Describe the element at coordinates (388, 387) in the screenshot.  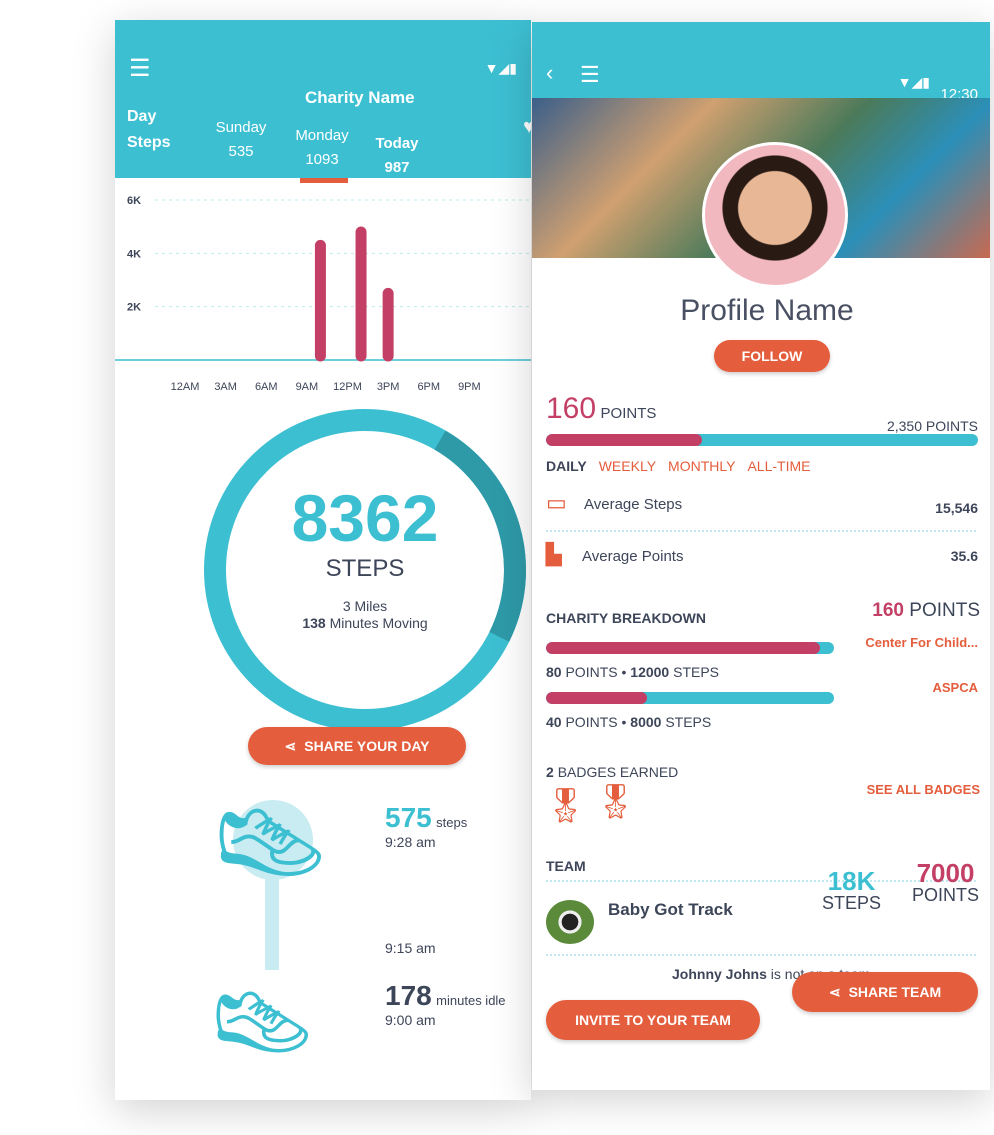
I see `x-tick-label: 3PM` at that location.